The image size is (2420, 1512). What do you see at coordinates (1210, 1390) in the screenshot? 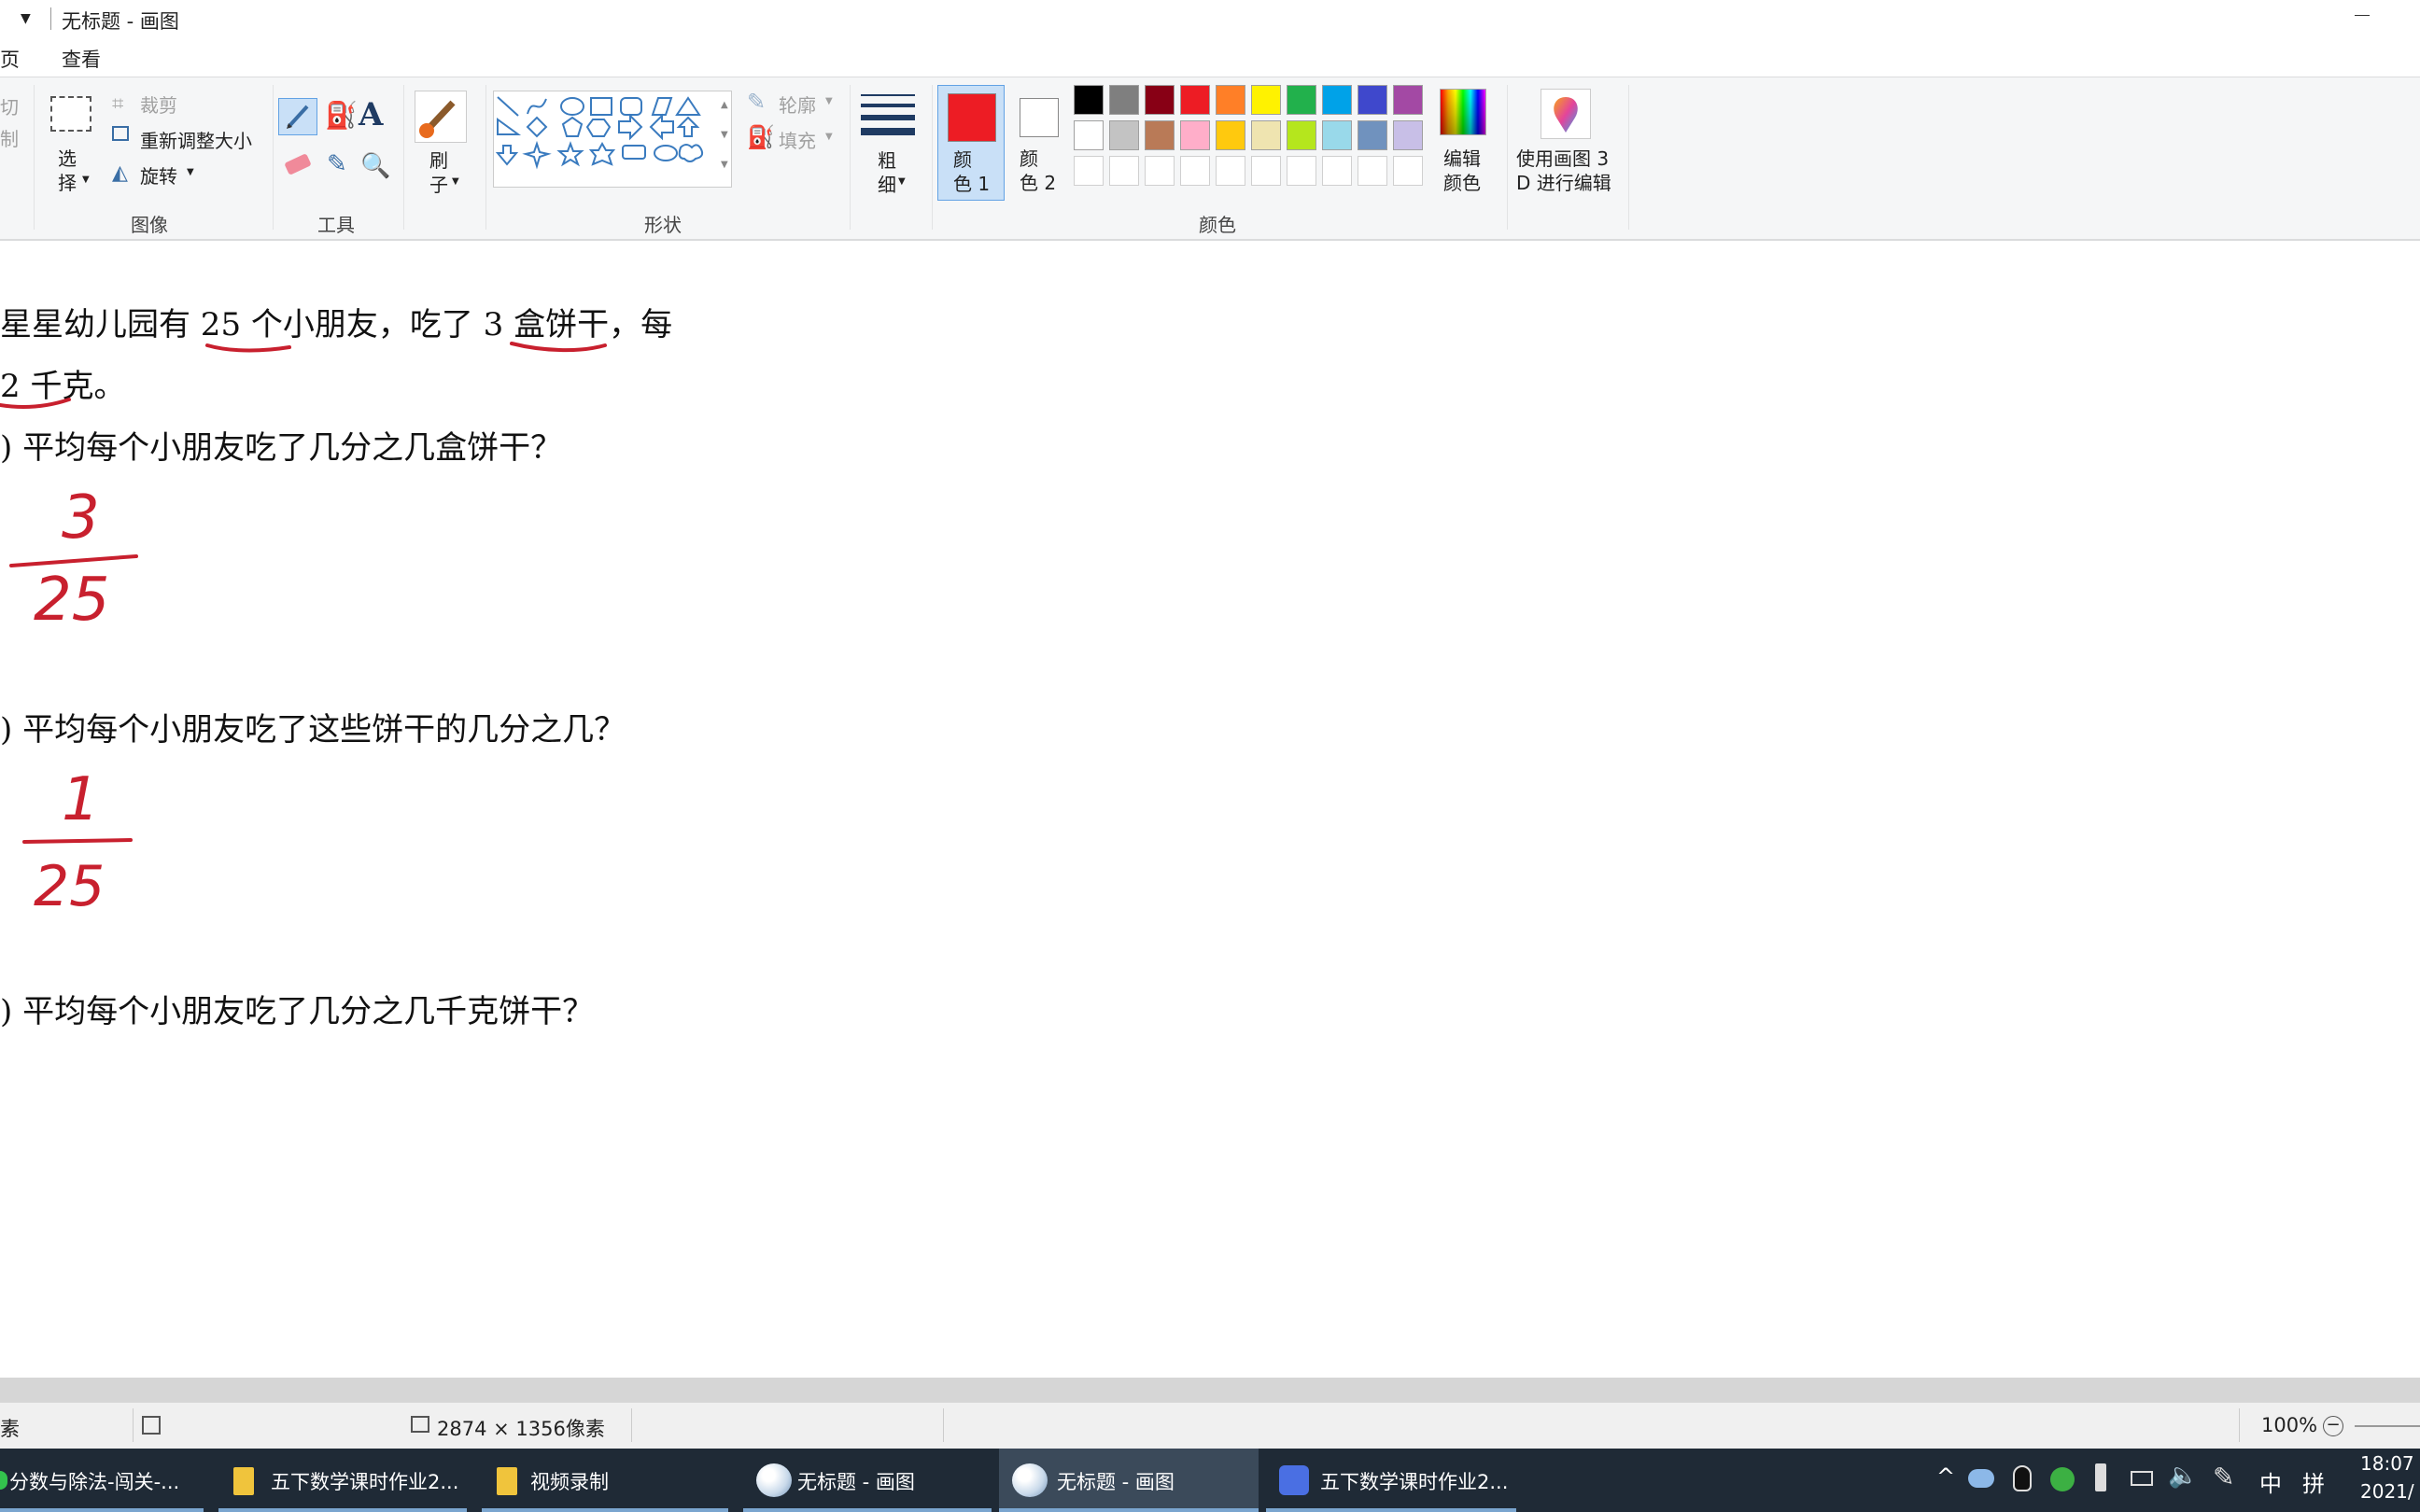
I see `horizontal-scrollbar` at bounding box center [1210, 1390].